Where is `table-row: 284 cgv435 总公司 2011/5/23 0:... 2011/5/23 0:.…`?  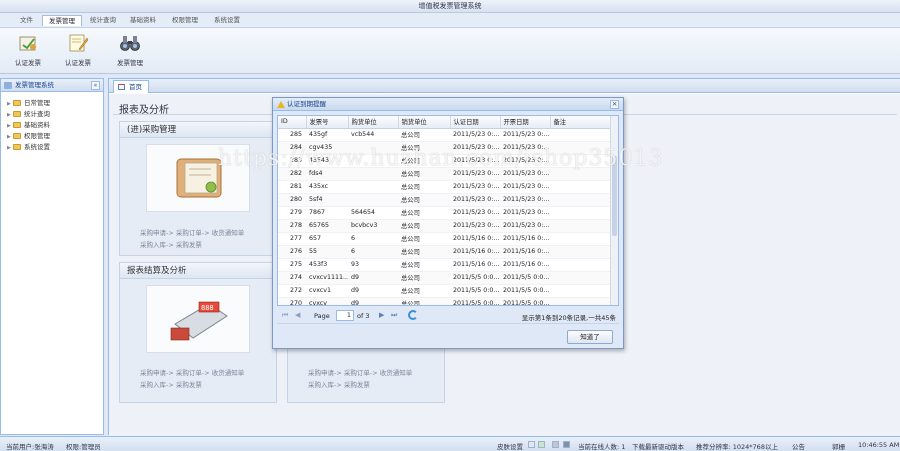
table-row: 284 cgv435 总公司 2011/5/23 0:... 2011/5/23 0:.… is located at coordinates (445, 148).